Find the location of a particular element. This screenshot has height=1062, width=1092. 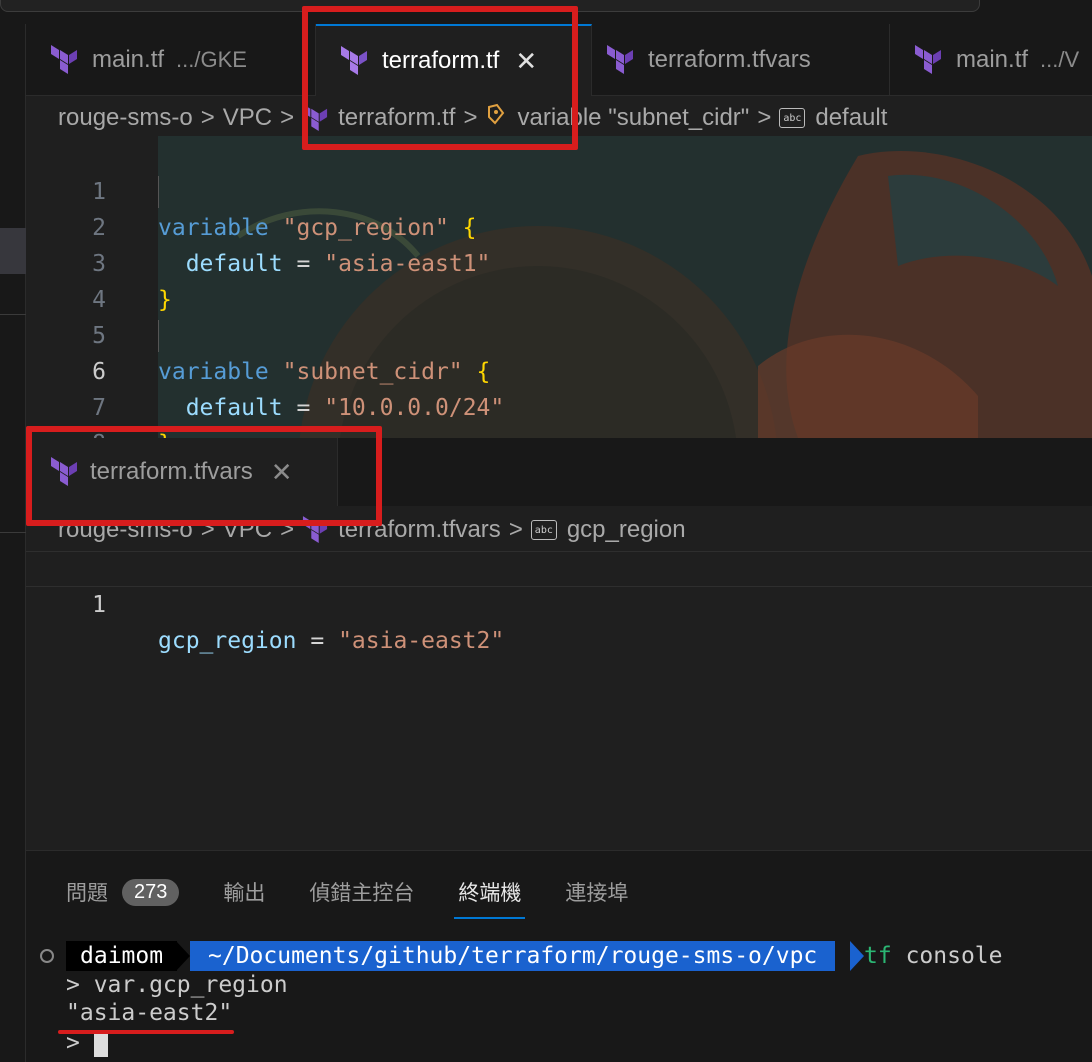

annotation-box-terraform-tfvars is located at coordinates (204, 476).